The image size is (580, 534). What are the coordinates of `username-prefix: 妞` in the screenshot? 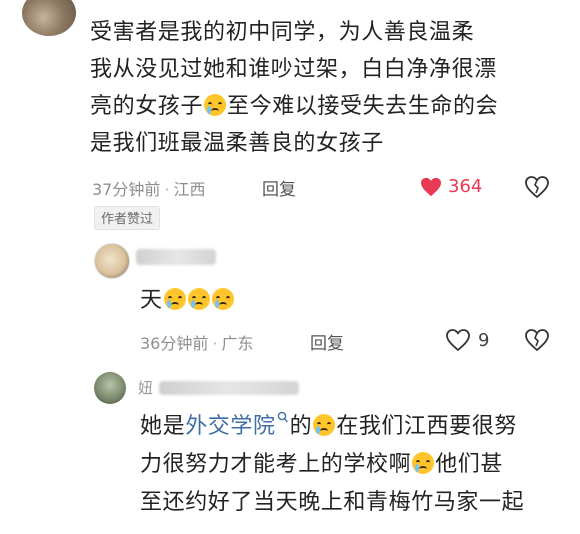 It's located at (146, 388).